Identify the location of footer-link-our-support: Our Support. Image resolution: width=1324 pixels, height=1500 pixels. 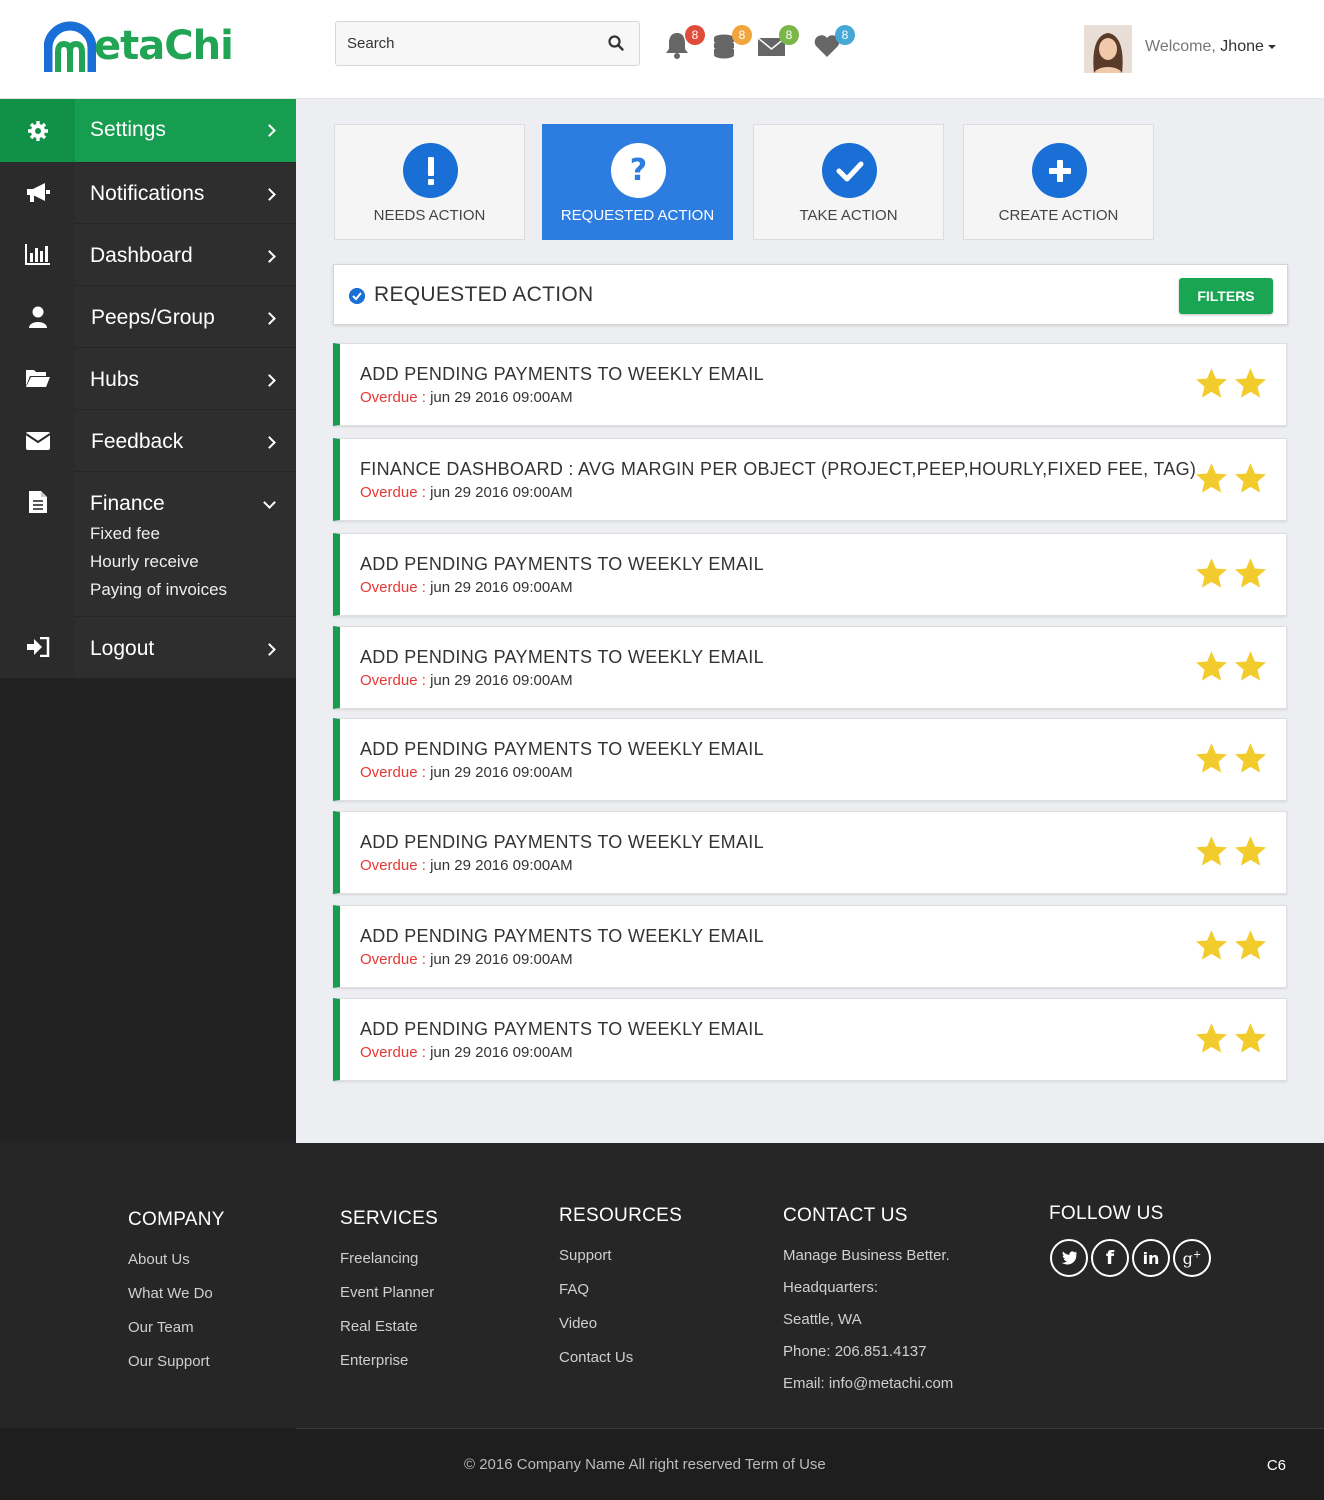
(169, 1361).